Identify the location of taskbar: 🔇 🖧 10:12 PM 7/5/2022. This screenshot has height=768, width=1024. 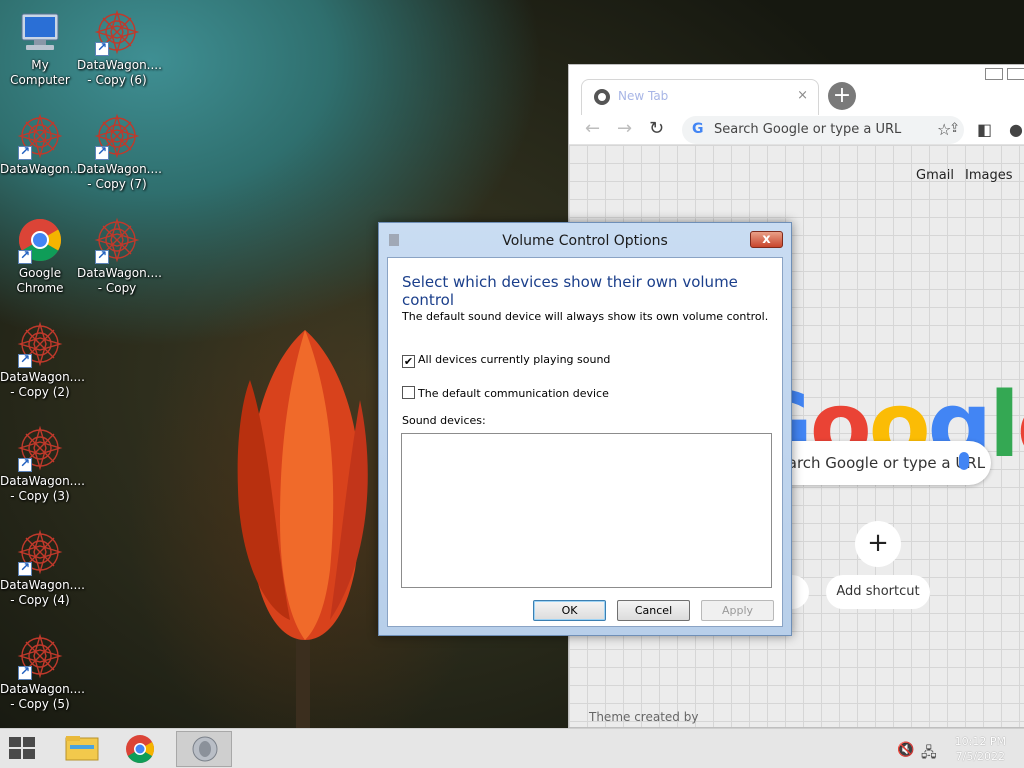
(512, 748).